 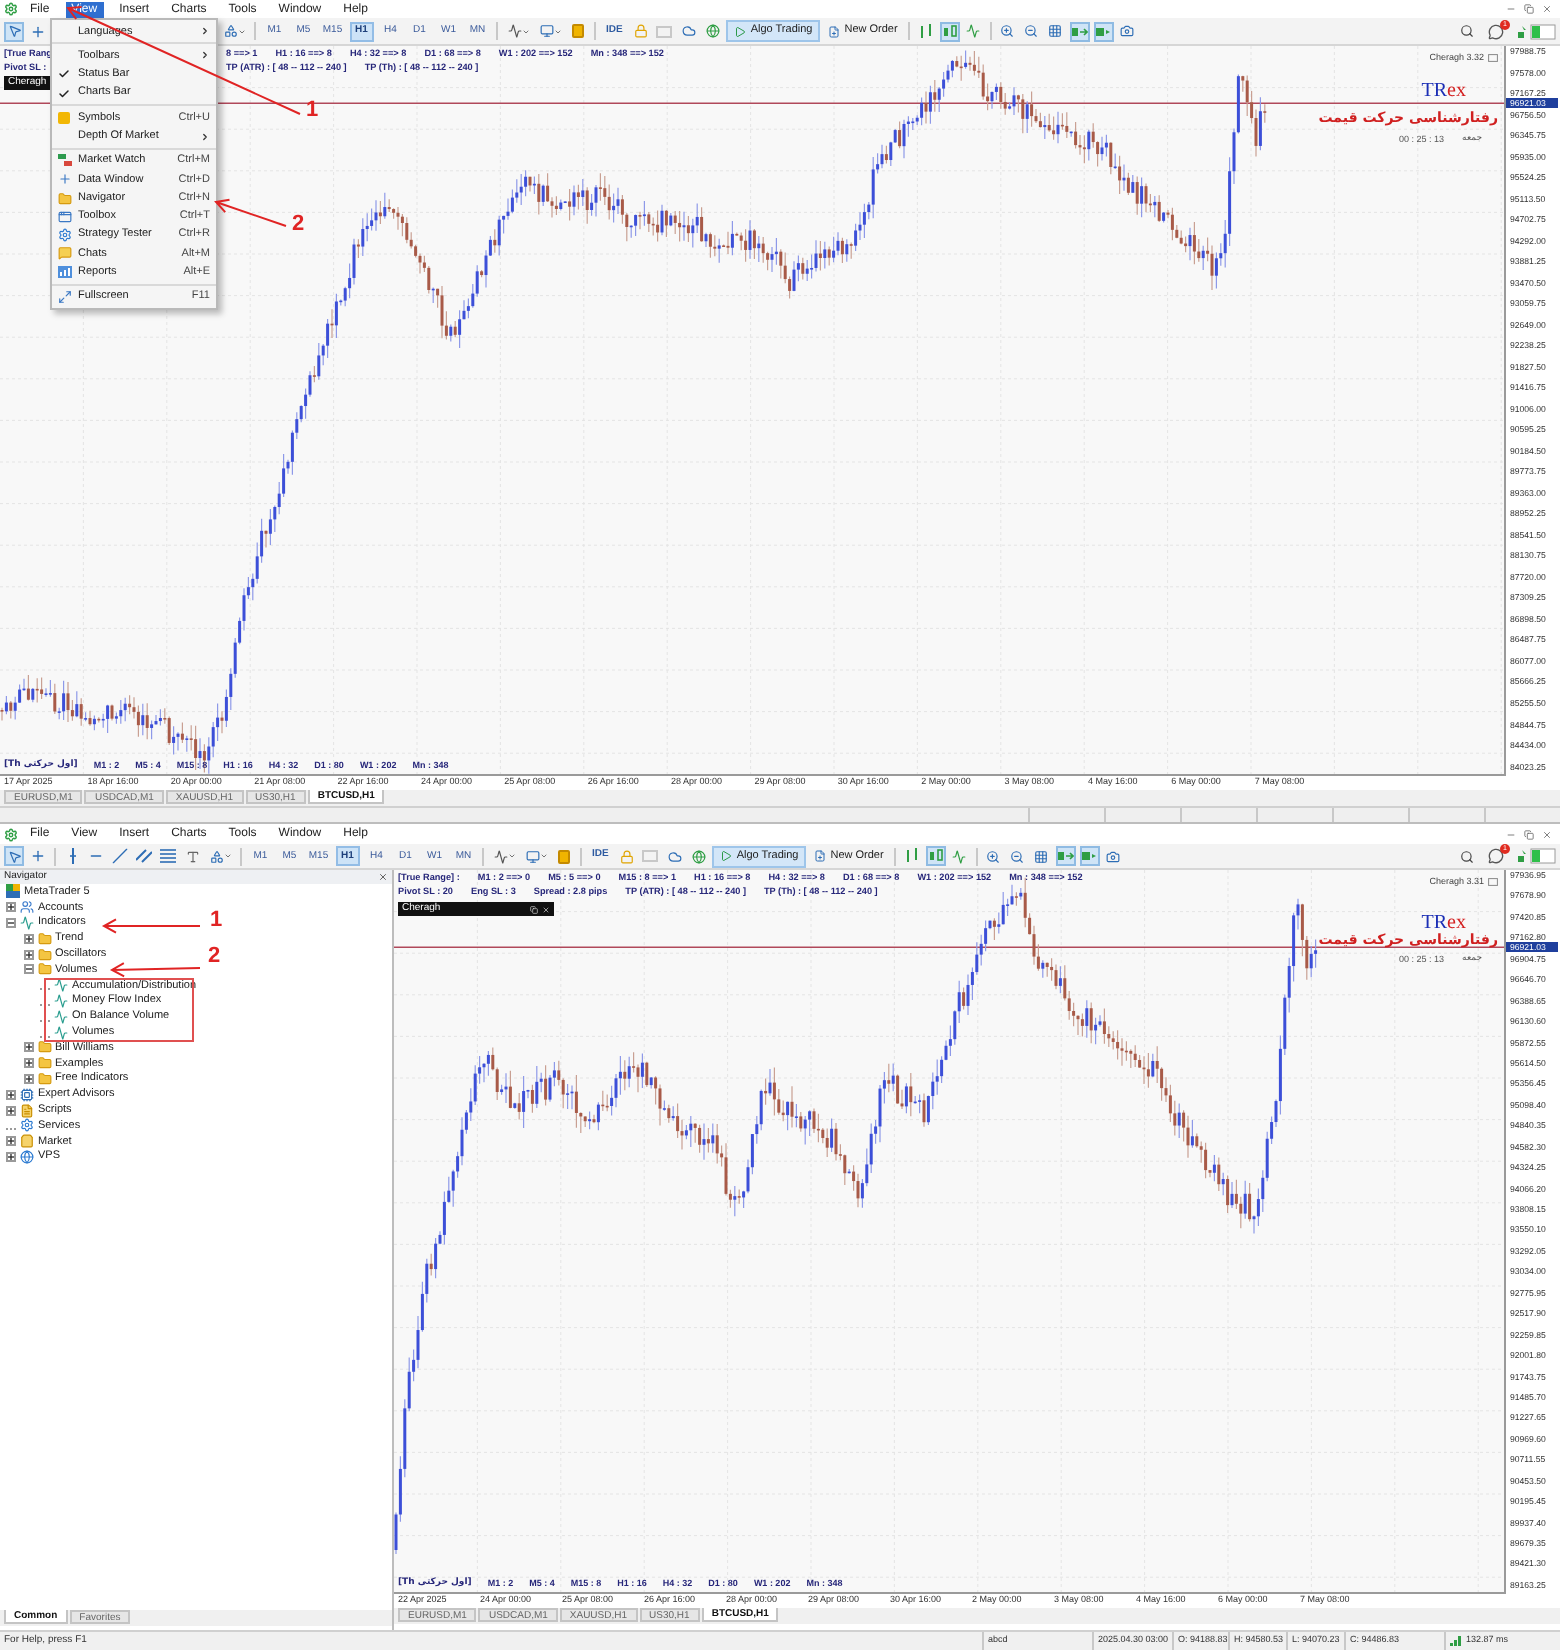 I want to click on chip-icon, so click(x=27, y=1094).